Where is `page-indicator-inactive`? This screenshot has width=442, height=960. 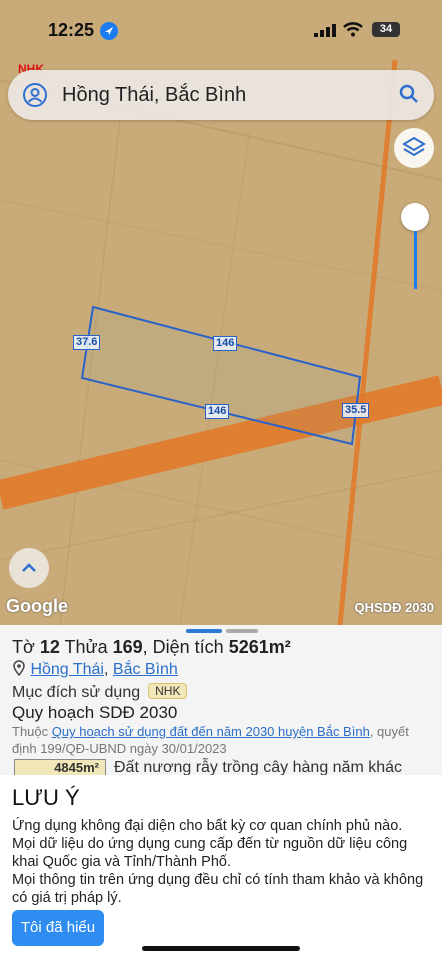 page-indicator-inactive is located at coordinates (242, 631).